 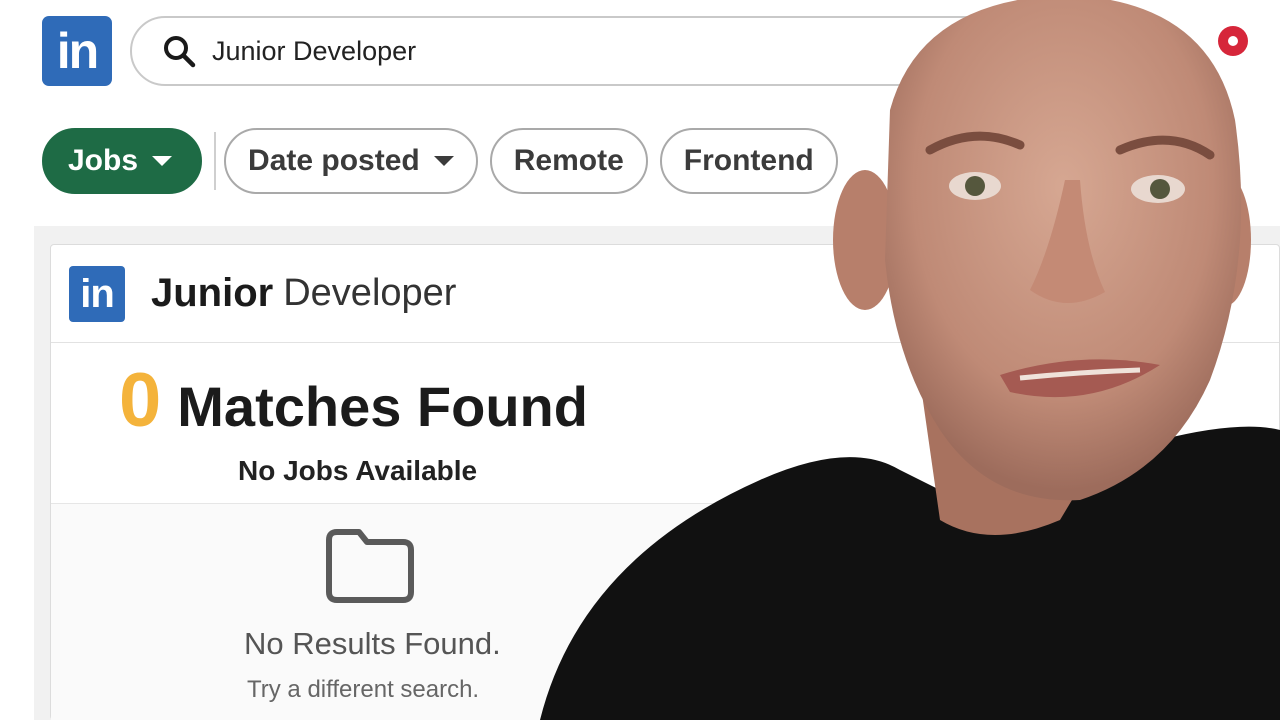 What do you see at coordinates (212, 293) in the screenshot?
I see `results-title-bold: Junior` at bounding box center [212, 293].